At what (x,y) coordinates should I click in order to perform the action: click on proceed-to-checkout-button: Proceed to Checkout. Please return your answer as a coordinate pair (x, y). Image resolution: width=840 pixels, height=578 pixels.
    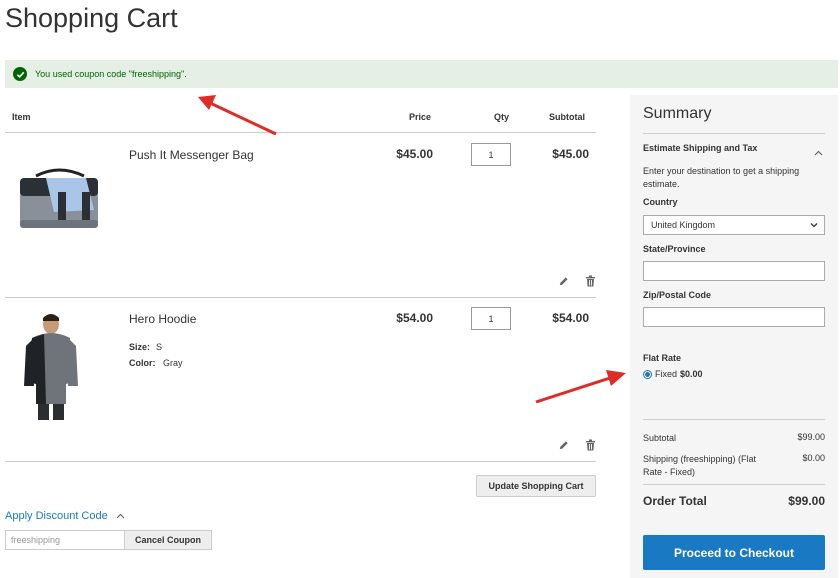
    Looking at the image, I should click on (734, 552).